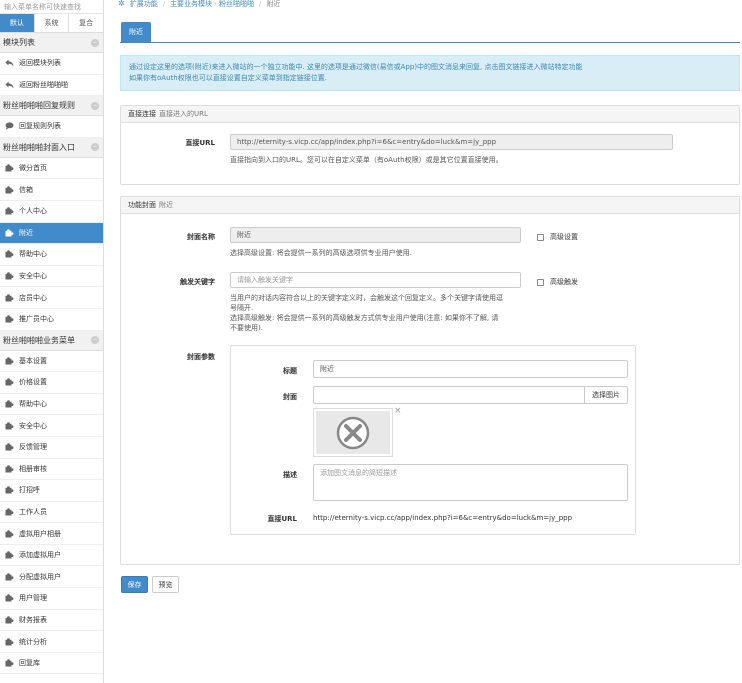 The width and height of the screenshot is (742, 683). What do you see at coordinates (142, 114) in the screenshot?
I see `panel-title: 直接连接` at bounding box center [142, 114].